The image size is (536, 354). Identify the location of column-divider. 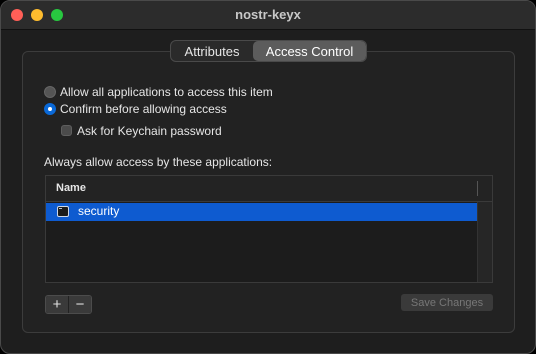
(477, 188).